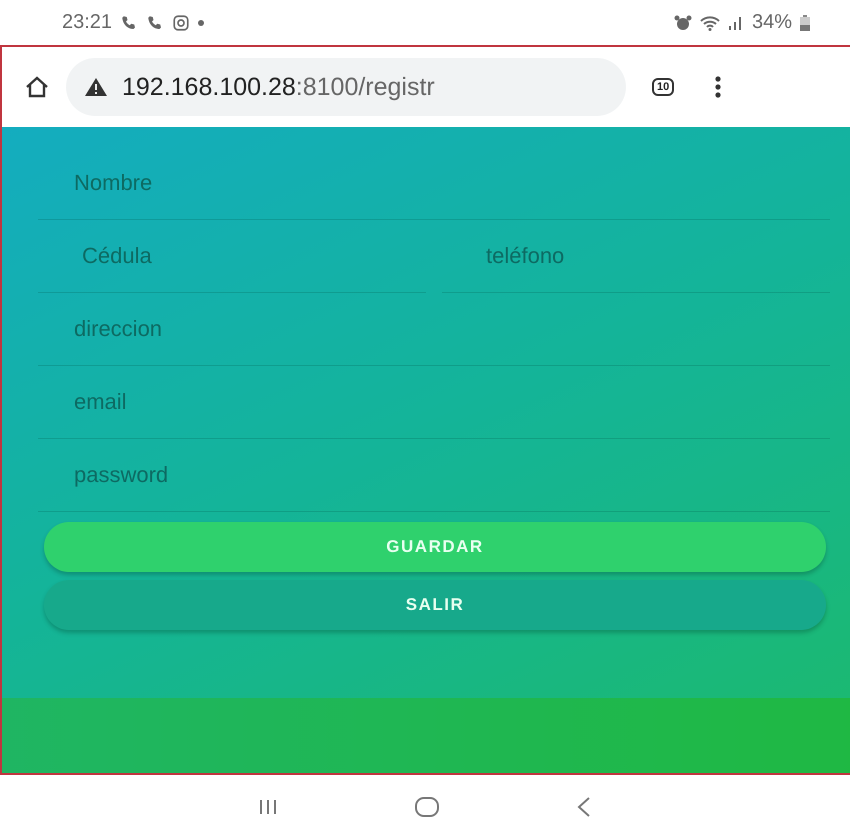 The height and width of the screenshot is (838, 850). Describe the element at coordinates (232, 256) in the screenshot. I see `input-field: Cédula` at that location.